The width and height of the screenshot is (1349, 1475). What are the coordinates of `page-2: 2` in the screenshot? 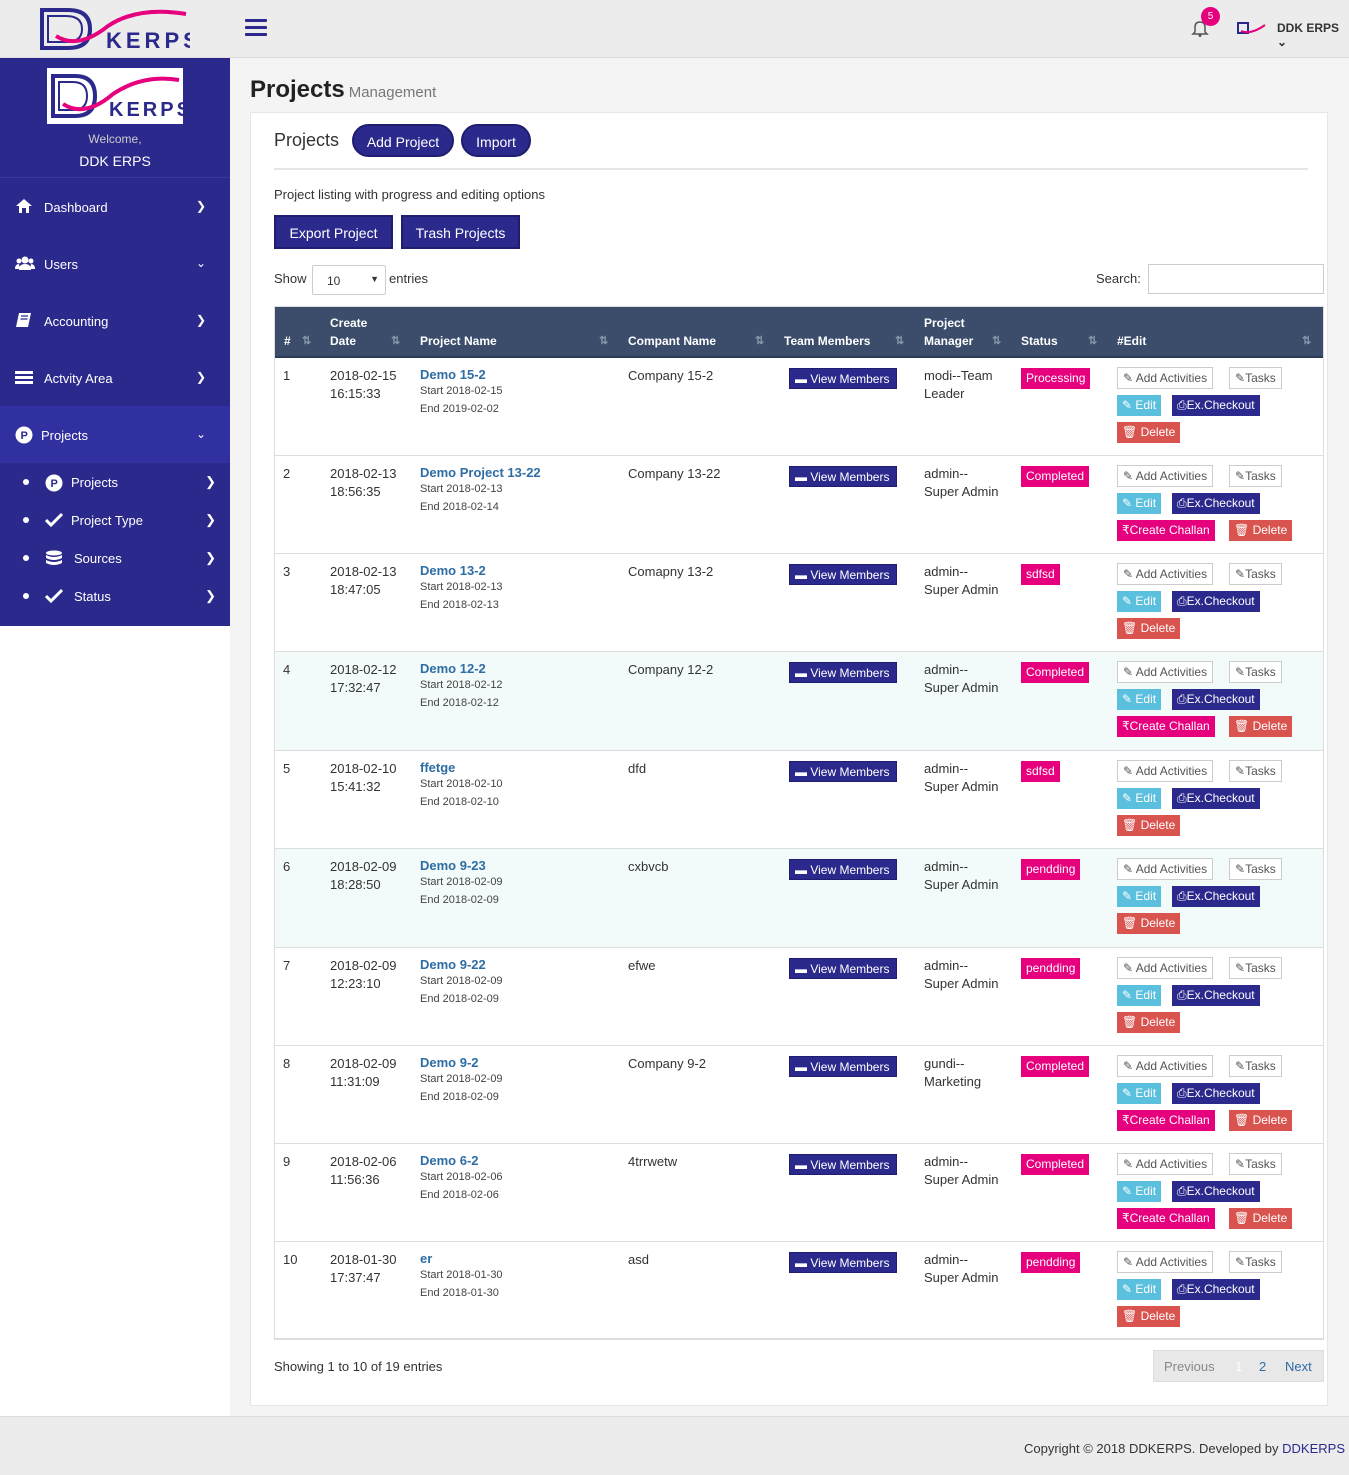 It's located at (1262, 1366).